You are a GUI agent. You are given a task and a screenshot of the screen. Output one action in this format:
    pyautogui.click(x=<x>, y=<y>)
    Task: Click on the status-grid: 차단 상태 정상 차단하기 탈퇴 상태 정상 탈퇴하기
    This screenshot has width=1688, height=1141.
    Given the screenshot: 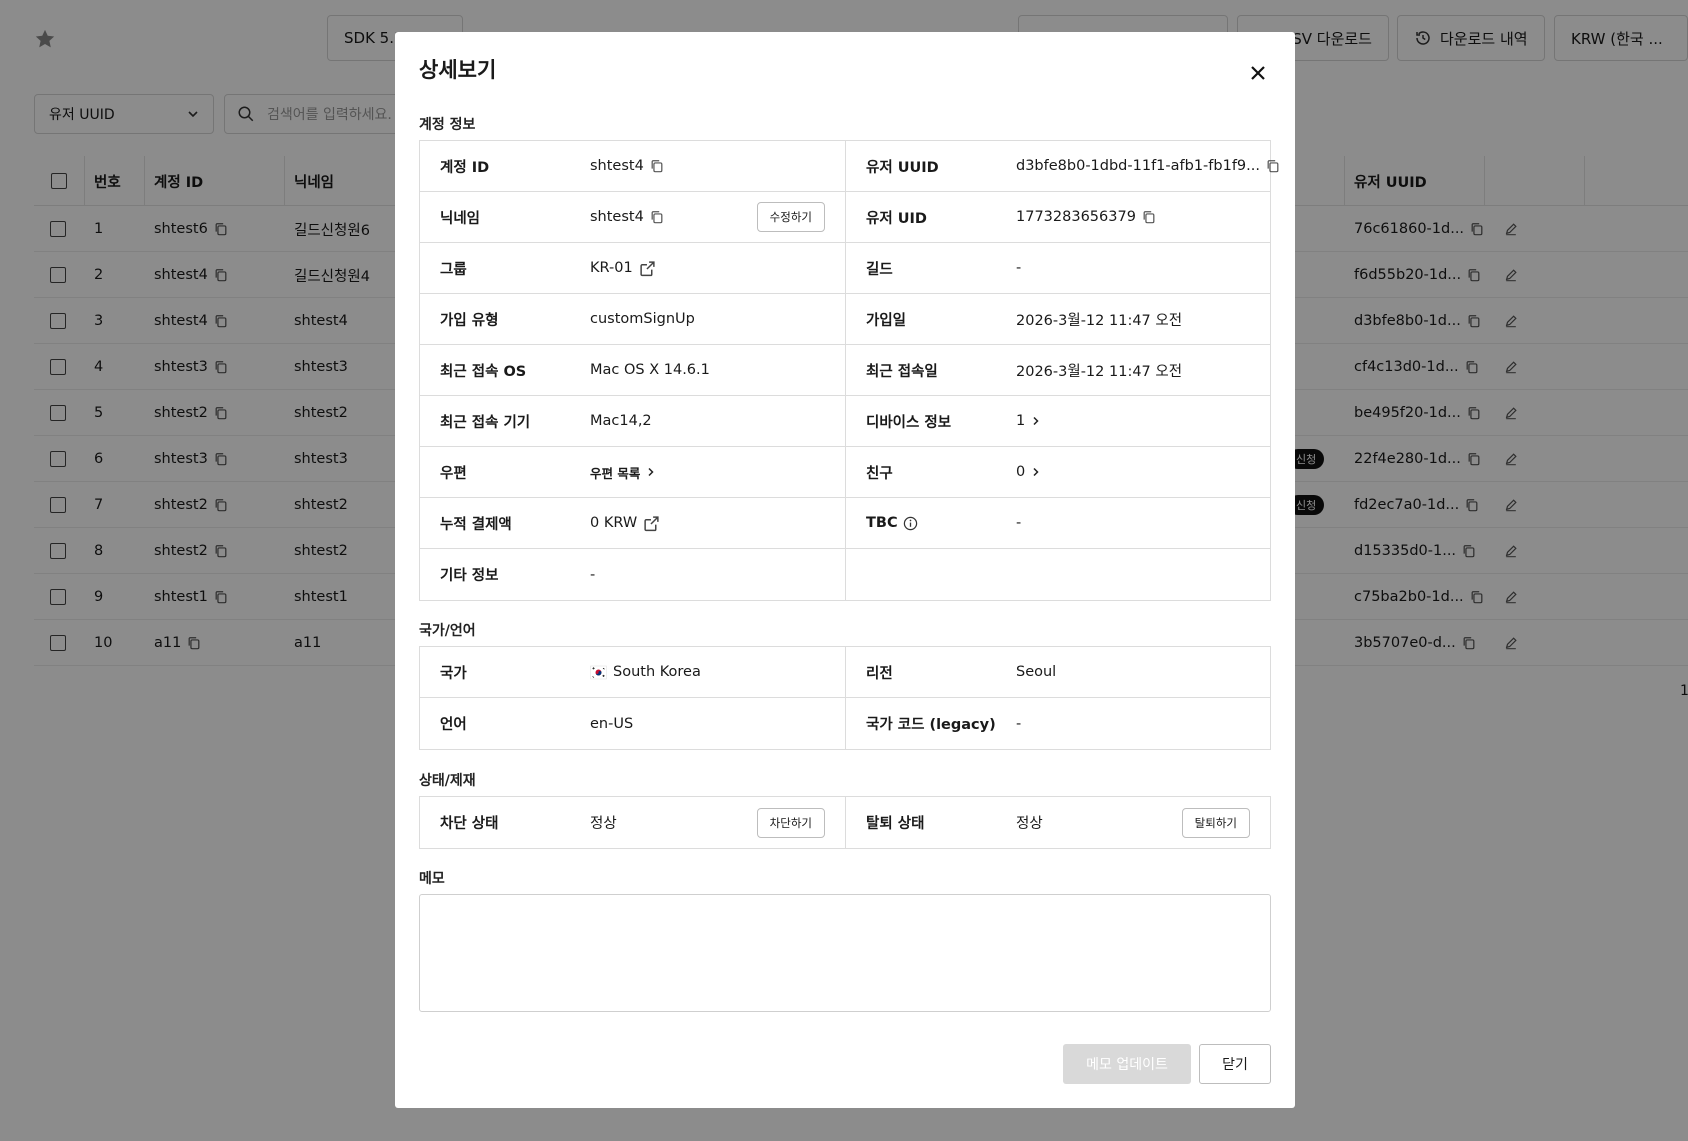 What is the action you would take?
    pyautogui.click(x=845, y=822)
    